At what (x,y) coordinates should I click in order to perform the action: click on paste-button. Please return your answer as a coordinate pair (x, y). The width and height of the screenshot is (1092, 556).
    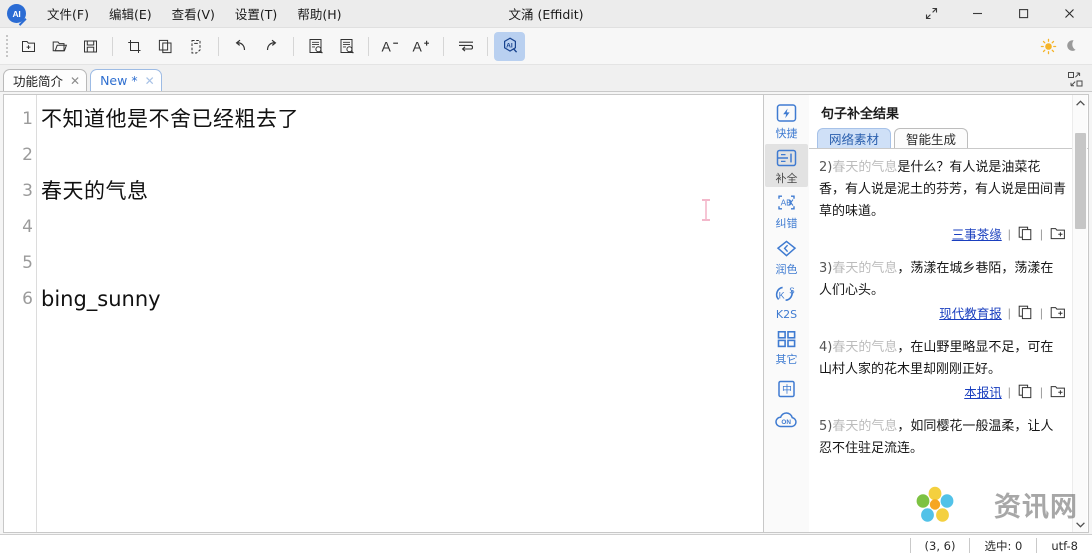
    Looking at the image, I should click on (196, 46).